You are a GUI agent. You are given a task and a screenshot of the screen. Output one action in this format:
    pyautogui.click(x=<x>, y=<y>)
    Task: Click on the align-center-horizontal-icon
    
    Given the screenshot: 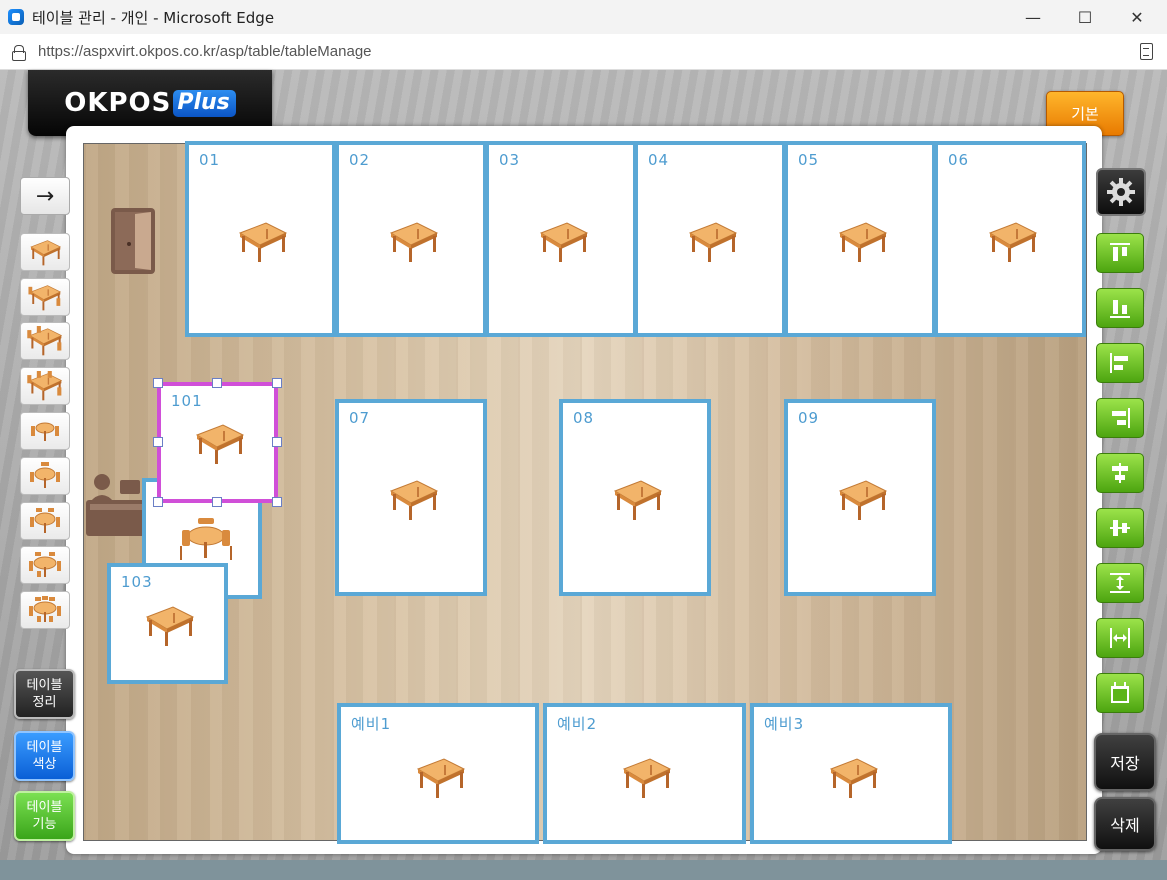 What is the action you would take?
    pyautogui.click(x=1120, y=473)
    